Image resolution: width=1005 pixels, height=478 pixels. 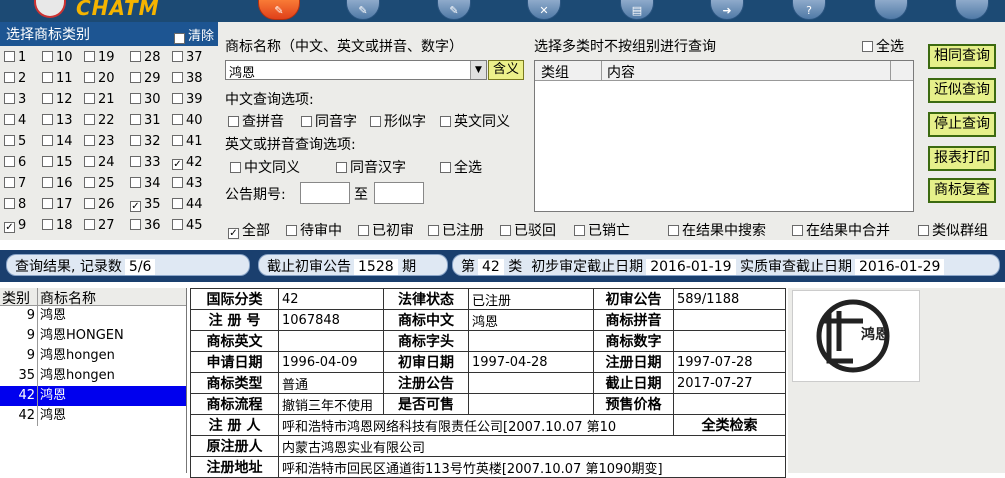 What do you see at coordinates (363, 10) in the screenshot?
I see `pen-icon: ✎` at bounding box center [363, 10].